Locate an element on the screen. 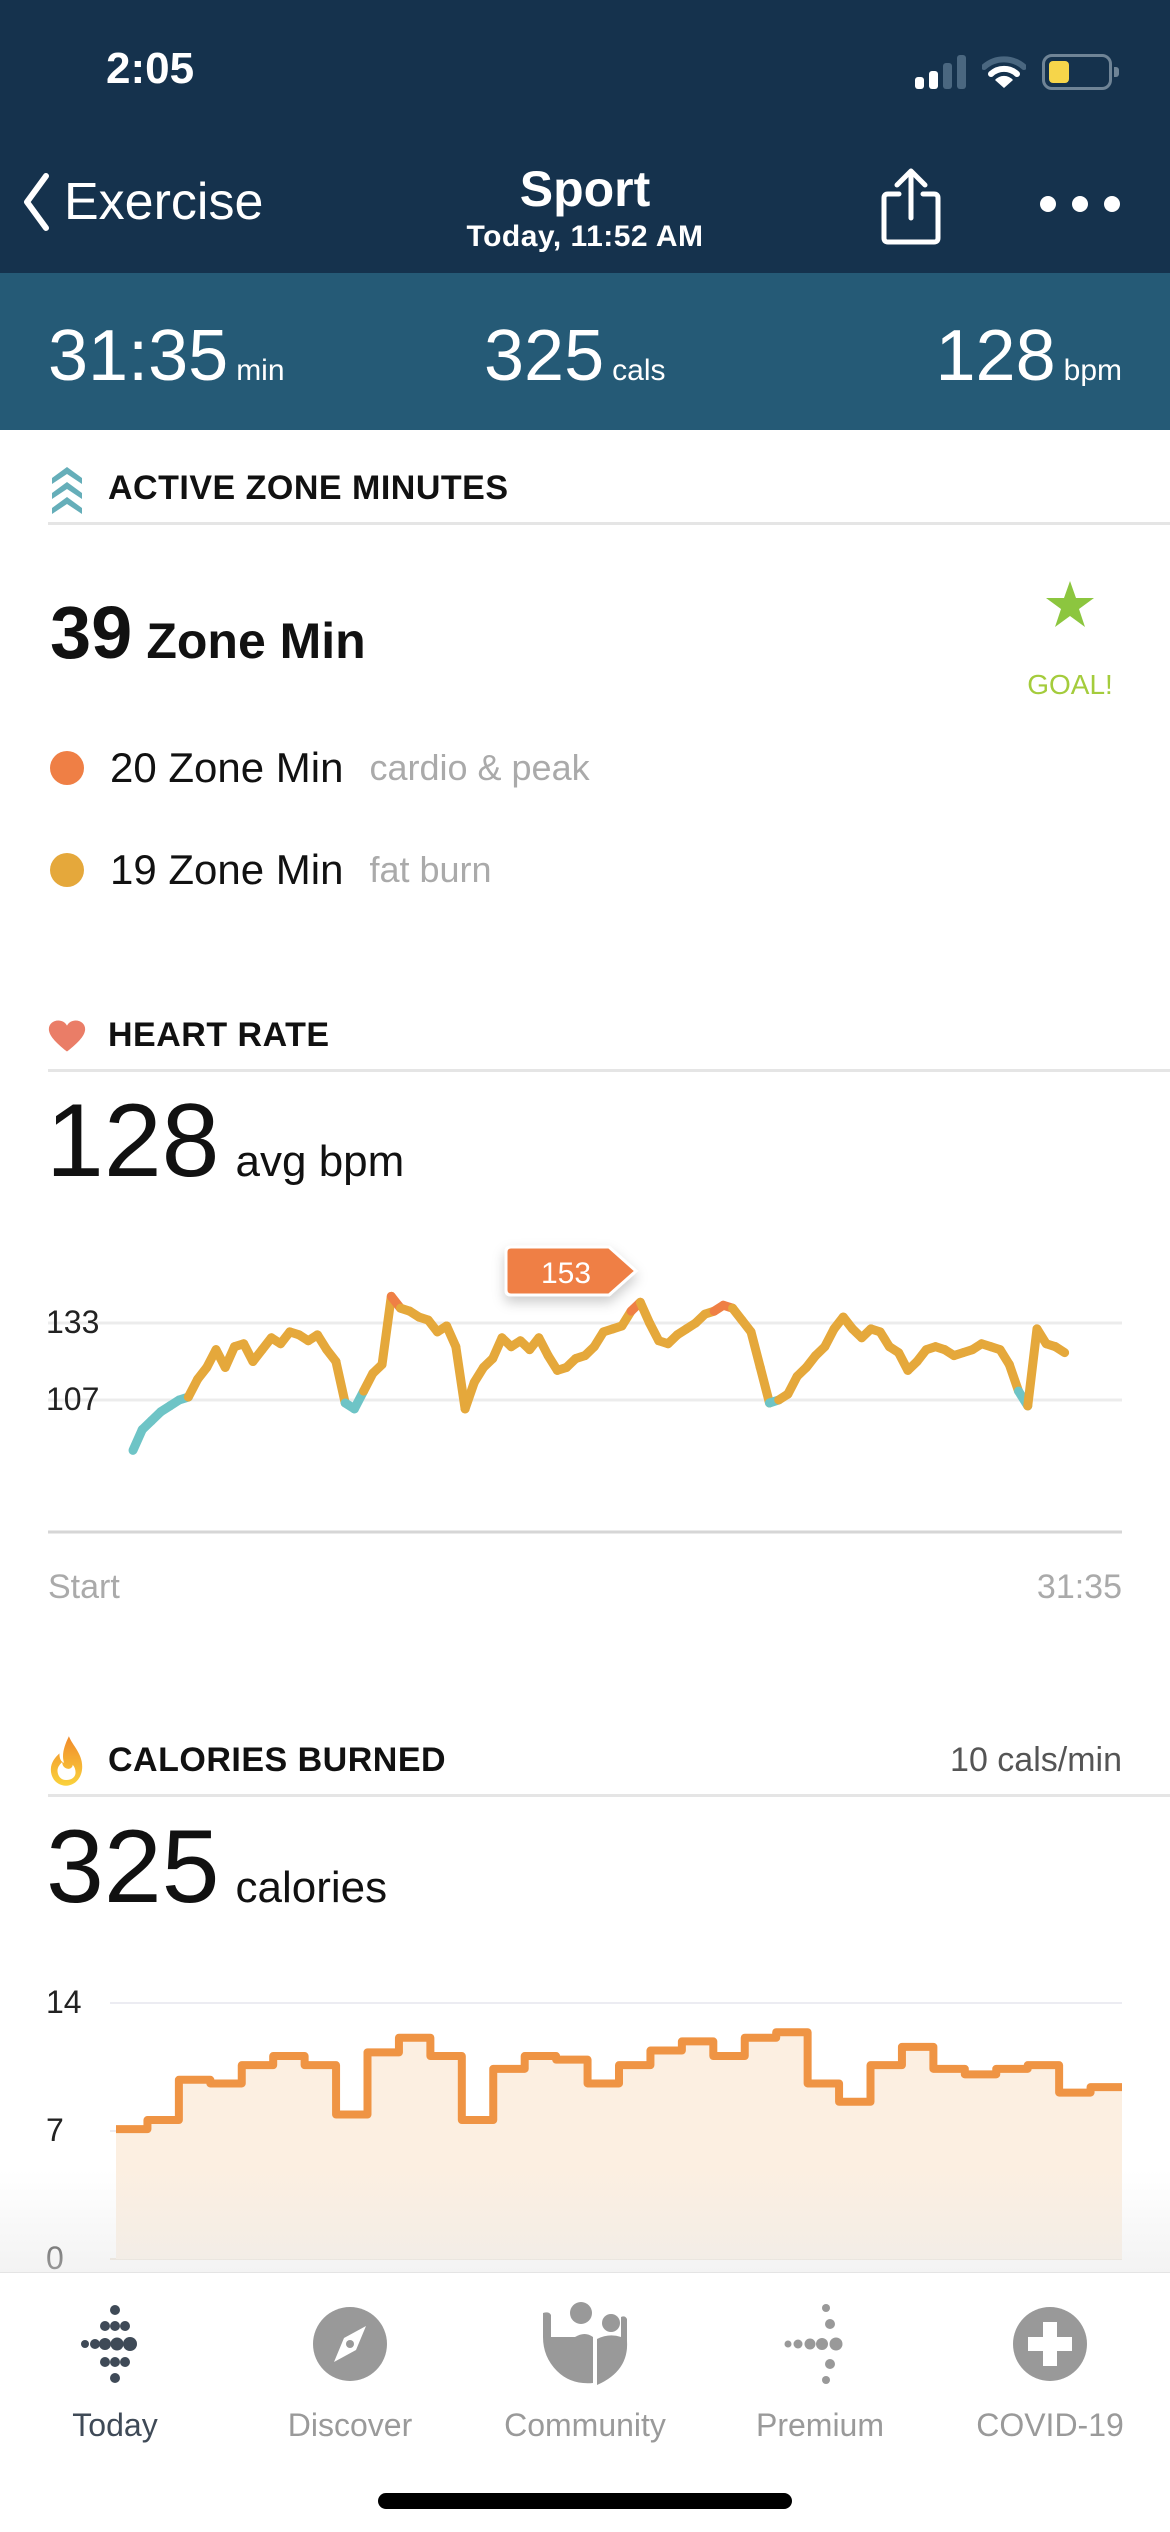 The width and height of the screenshot is (1170, 2532). duration-stat: 31:35 min is located at coordinates (166, 356).